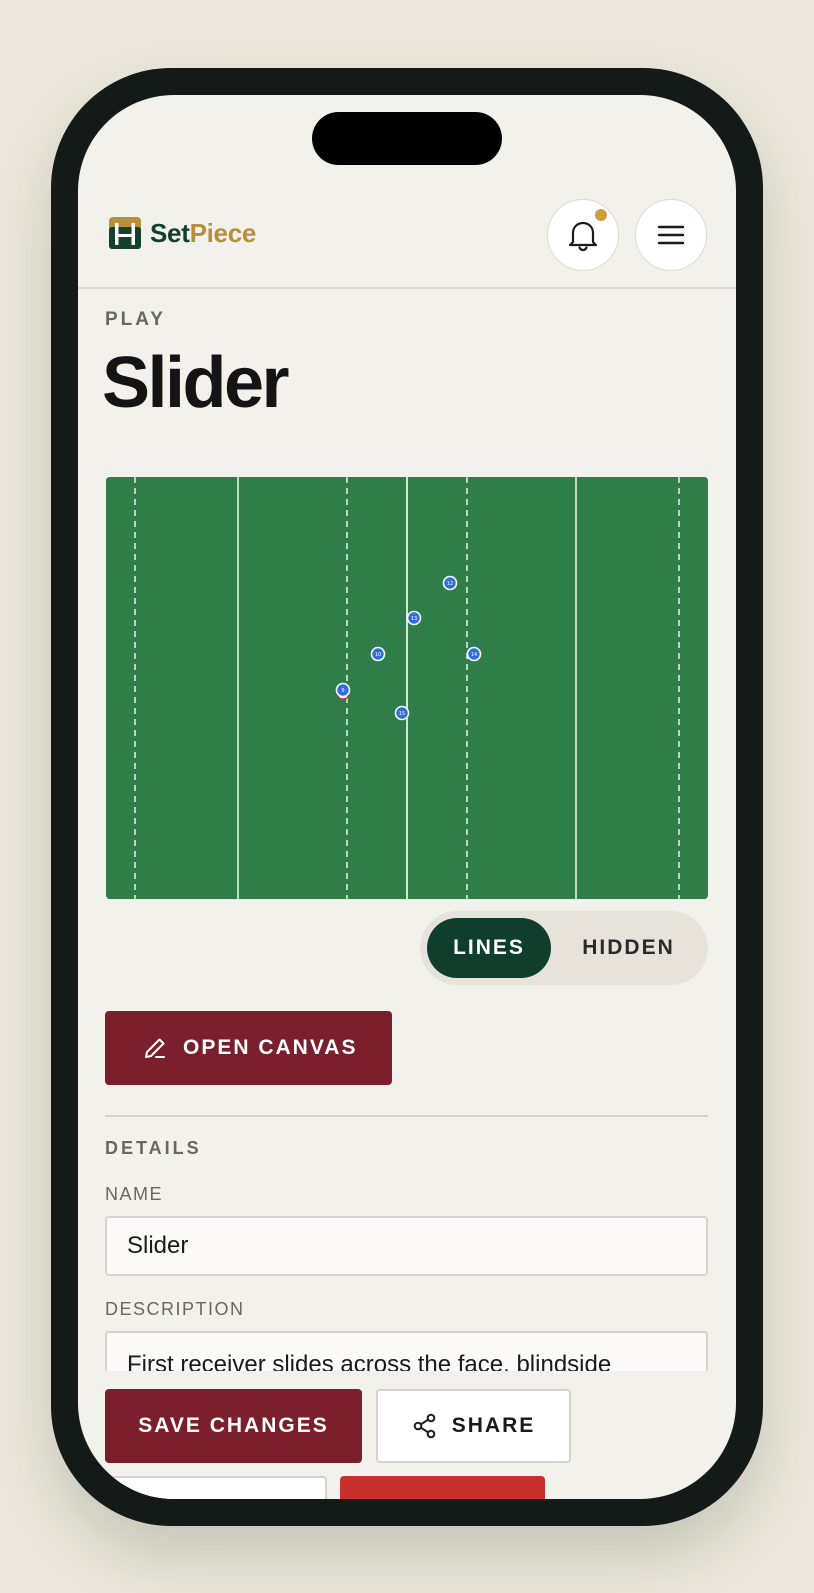 This screenshot has width=814, height=1593. I want to click on brand-logo: SetPiece, so click(182, 233).